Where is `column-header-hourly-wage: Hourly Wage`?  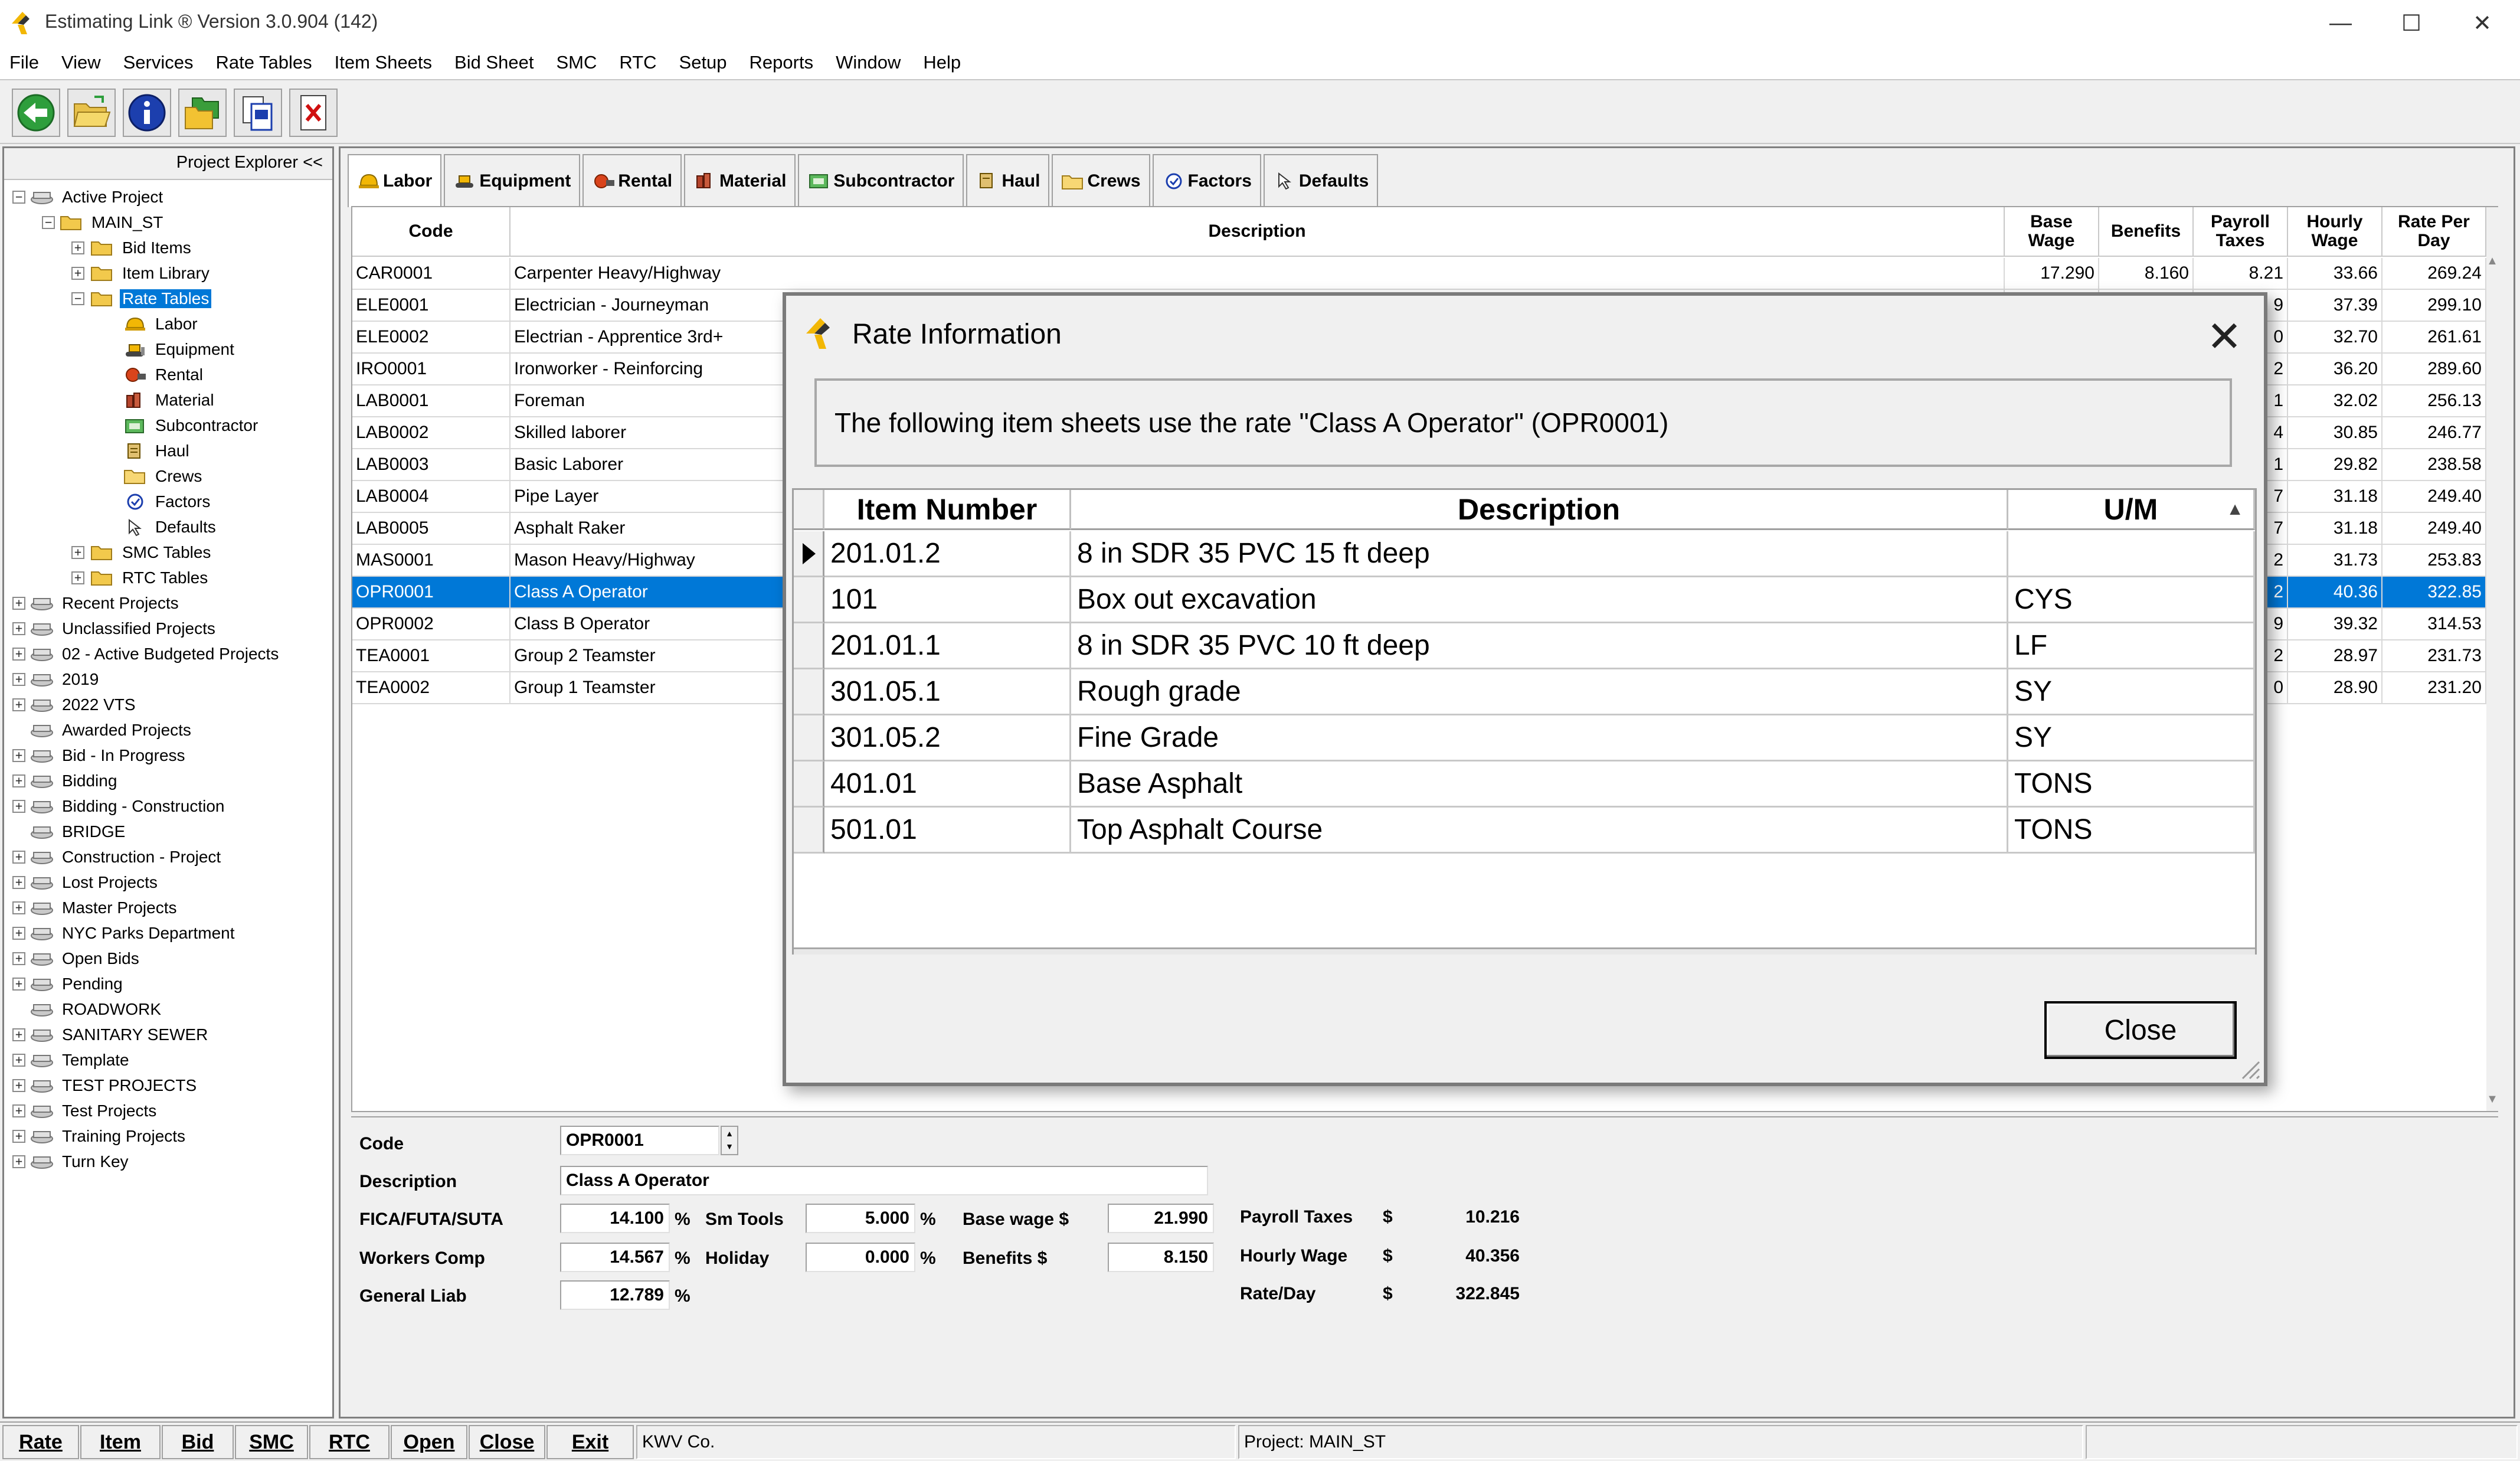 column-header-hourly-wage: Hourly Wage is located at coordinates (2335, 232).